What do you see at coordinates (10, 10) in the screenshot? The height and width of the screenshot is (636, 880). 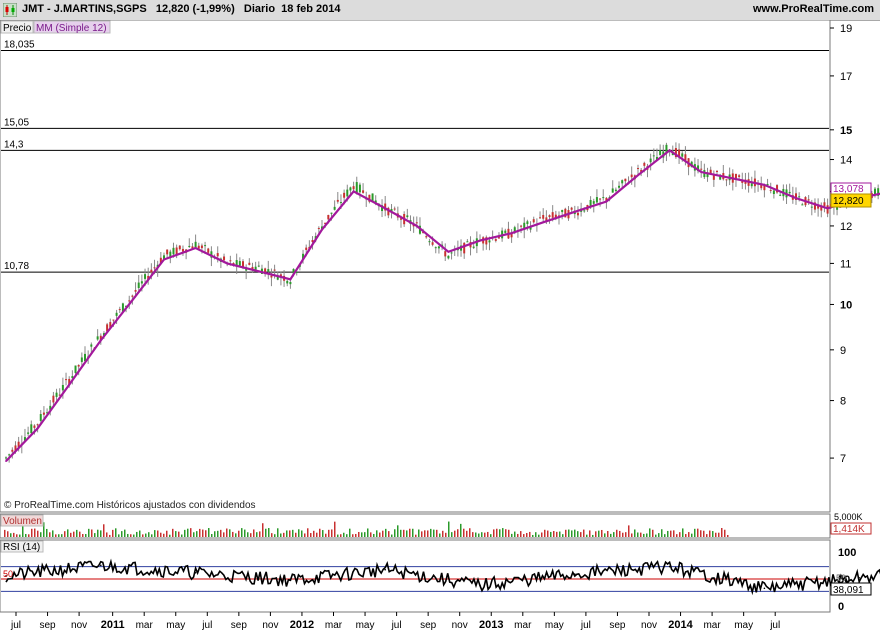 I see `candlestick-icon` at bounding box center [10, 10].